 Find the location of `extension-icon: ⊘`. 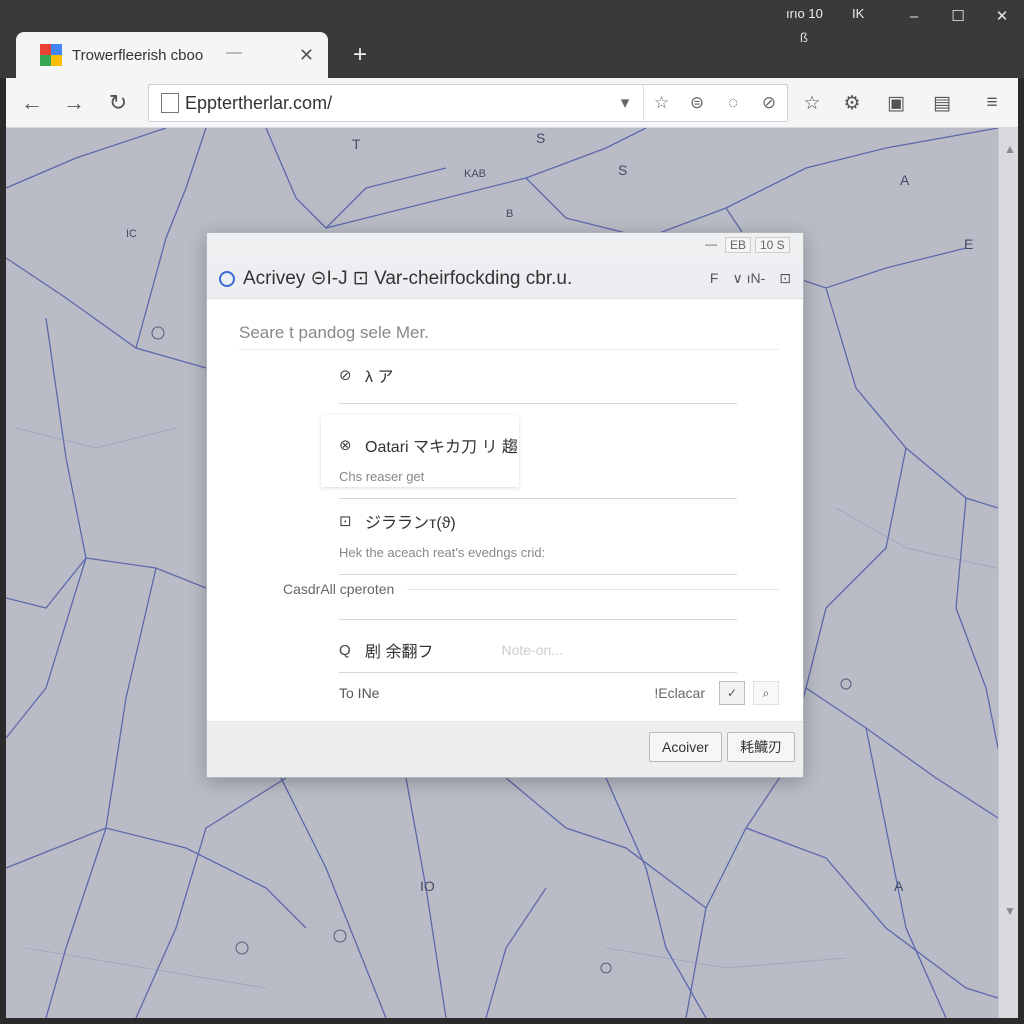

extension-icon: ⊘ is located at coordinates (769, 103).